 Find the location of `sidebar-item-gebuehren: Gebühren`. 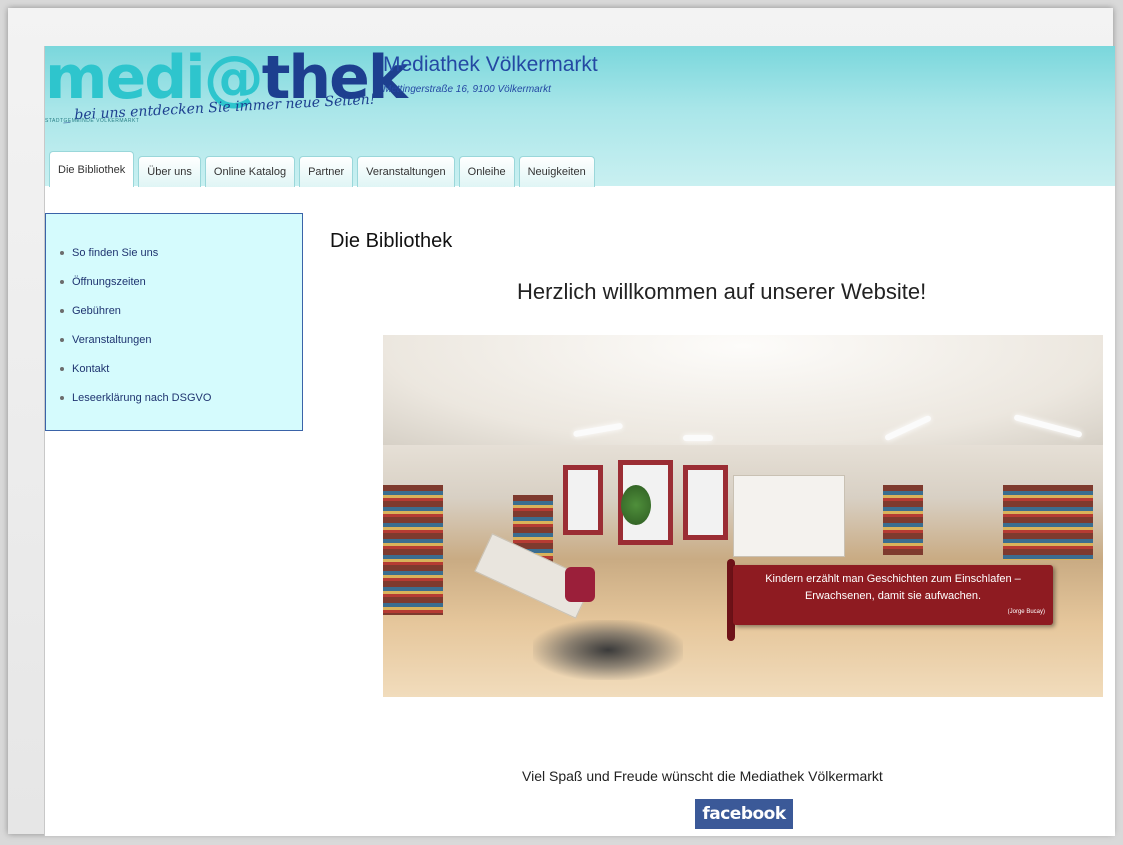

sidebar-item-gebuehren: Gebühren is located at coordinates (181, 310).